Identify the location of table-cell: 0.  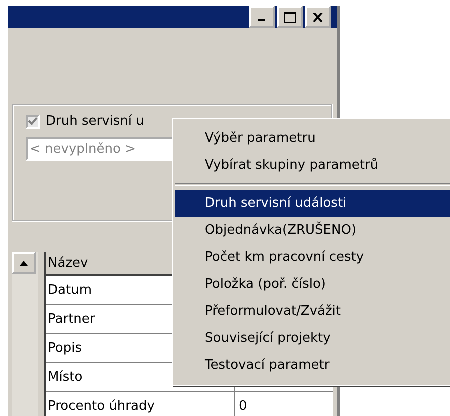
(284, 404).